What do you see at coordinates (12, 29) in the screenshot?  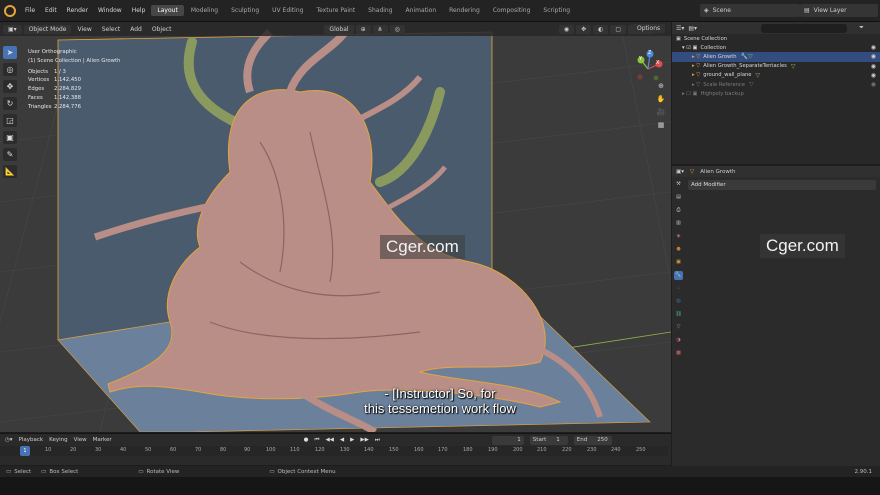 I see `editor-type-button: ▣▾` at bounding box center [12, 29].